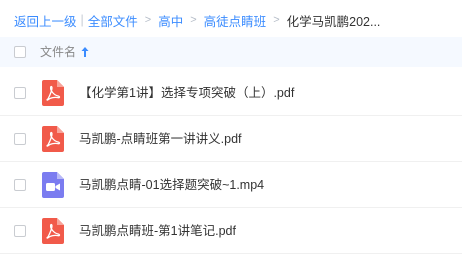  I want to click on sort-arrow-up-icon, so click(85, 52).